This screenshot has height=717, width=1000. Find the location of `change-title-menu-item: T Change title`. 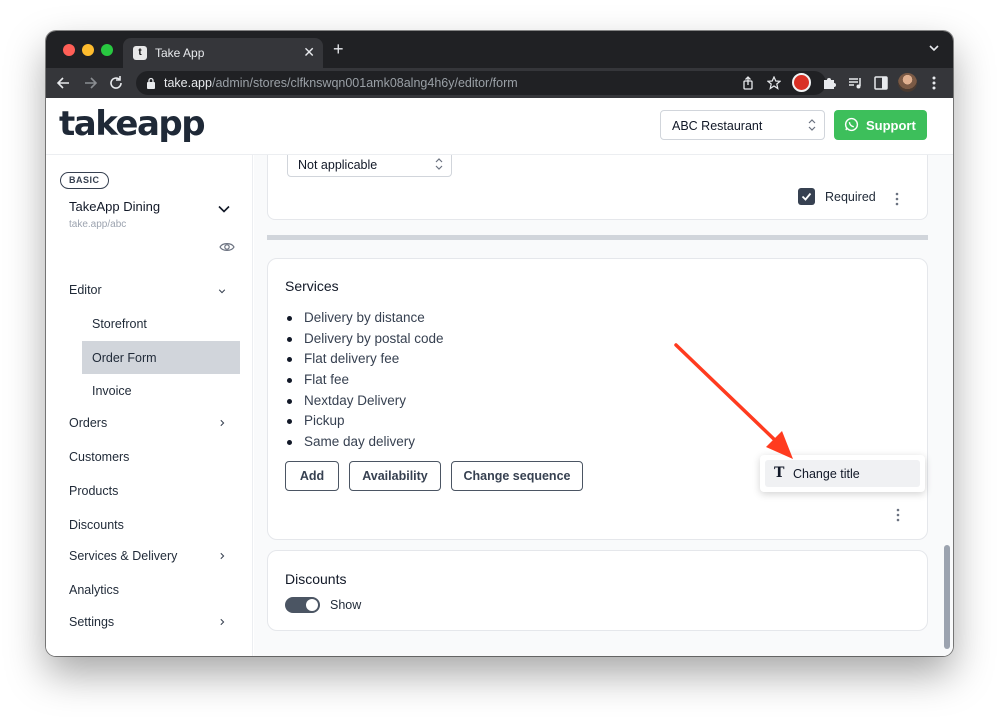

change-title-menu-item: T Change title is located at coordinates (842, 473).